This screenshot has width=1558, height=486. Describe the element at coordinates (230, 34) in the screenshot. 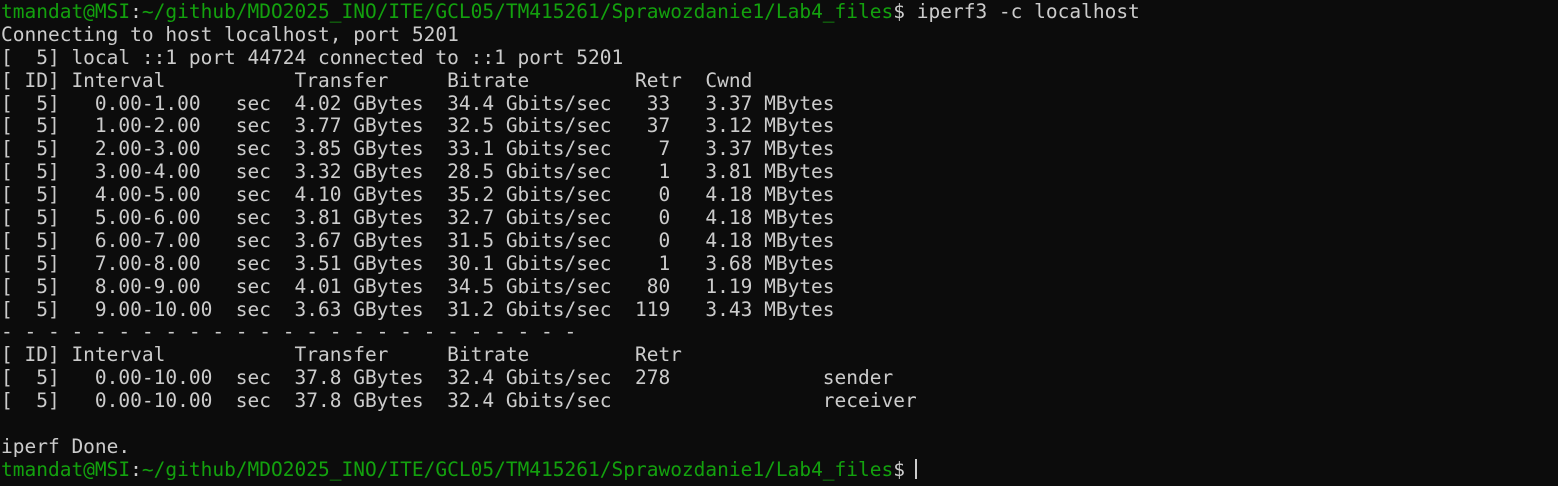

I see `output-connecting: Connecting to host localhost, port 5201` at that location.